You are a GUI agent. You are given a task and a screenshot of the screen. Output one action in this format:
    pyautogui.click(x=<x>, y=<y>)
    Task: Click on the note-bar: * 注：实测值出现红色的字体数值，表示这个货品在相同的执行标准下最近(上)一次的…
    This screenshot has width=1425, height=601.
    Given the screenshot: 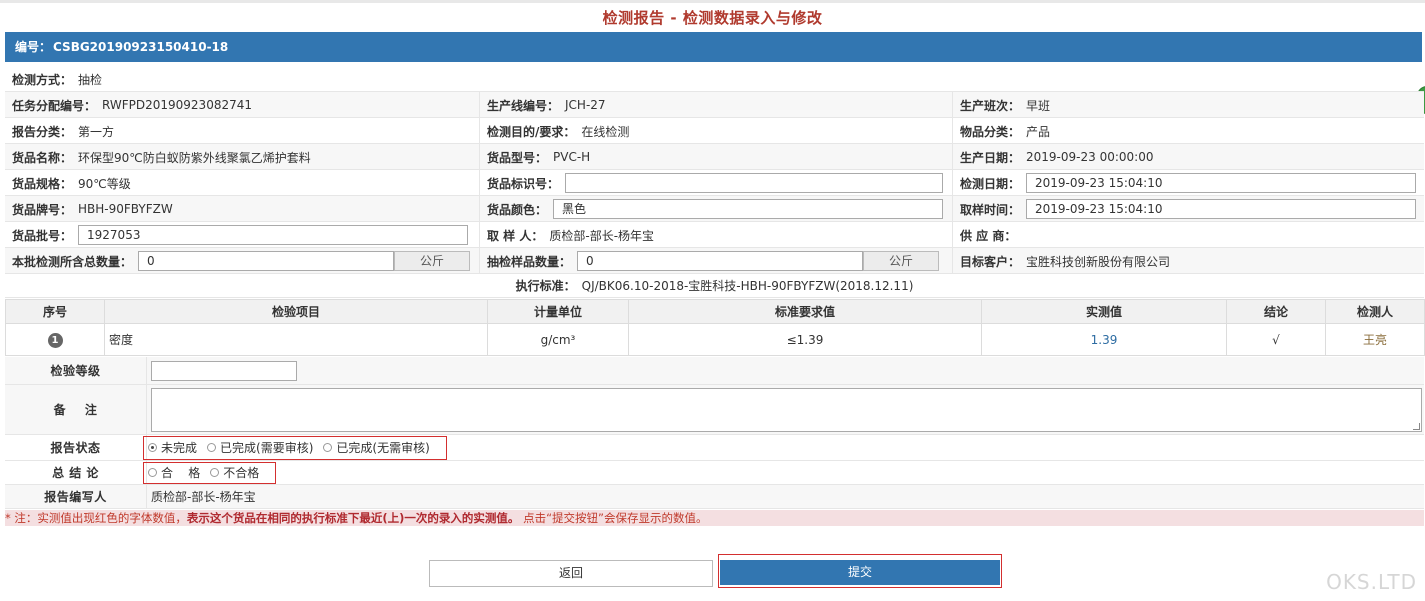 What is the action you would take?
    pyautogui.click(x=714, y=518)
    